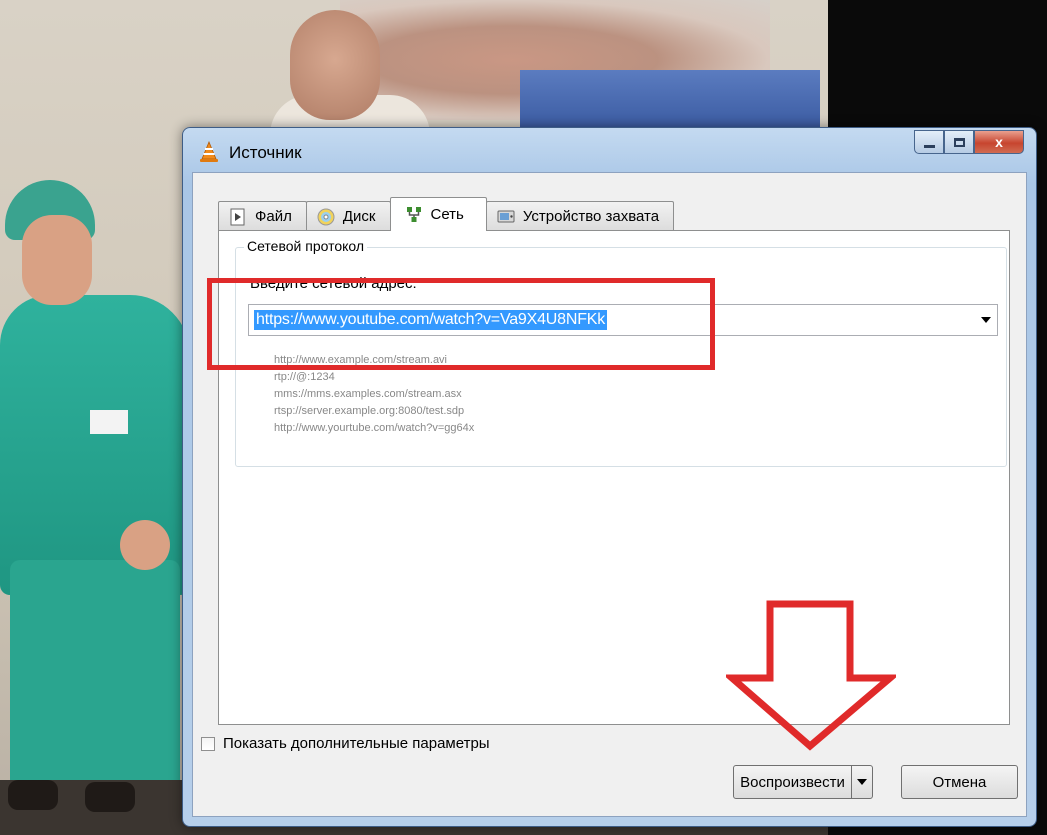 The height and width of the screenshot is (835, 1047). What do you see at coordinates (237, 216) in the screenshot?
I see `file-play-icon` at bounding box center [237, 216].